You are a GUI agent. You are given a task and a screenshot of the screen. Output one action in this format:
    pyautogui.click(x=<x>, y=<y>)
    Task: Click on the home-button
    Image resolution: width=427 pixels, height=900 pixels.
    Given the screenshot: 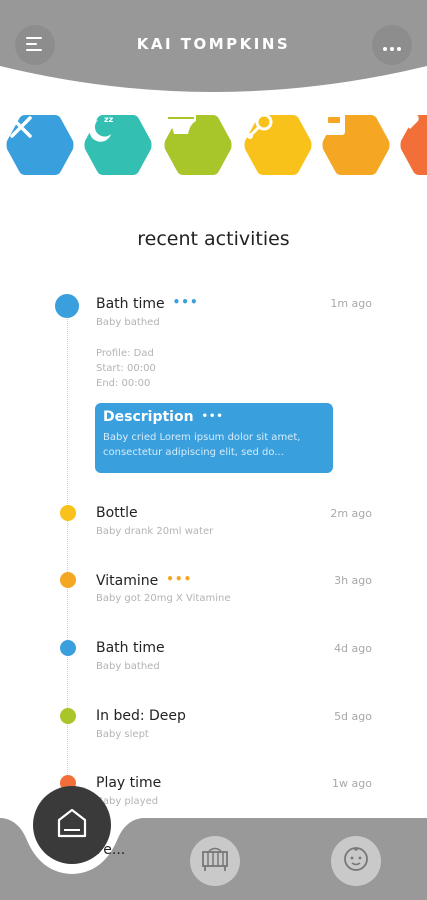 What is the action you would take?
    pyautogui.click(x=72, y=825)
    